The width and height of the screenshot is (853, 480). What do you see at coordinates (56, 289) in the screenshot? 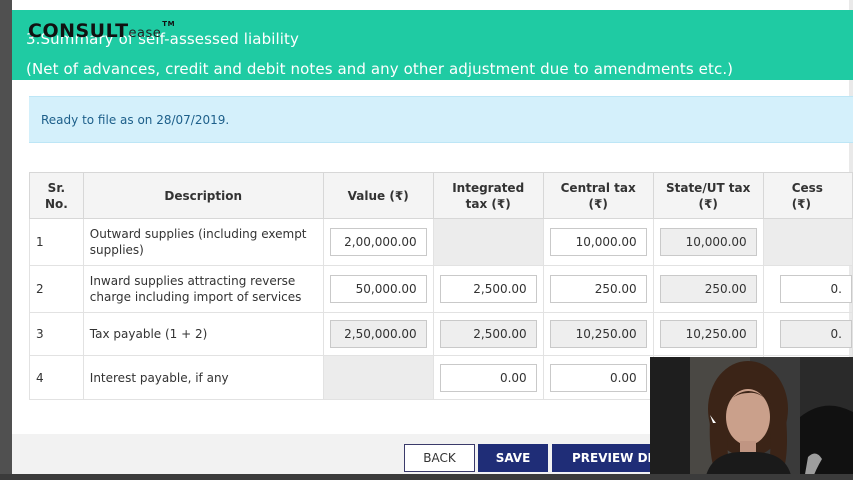
I see `row-sr: 2` at bounding box center [56, 289].